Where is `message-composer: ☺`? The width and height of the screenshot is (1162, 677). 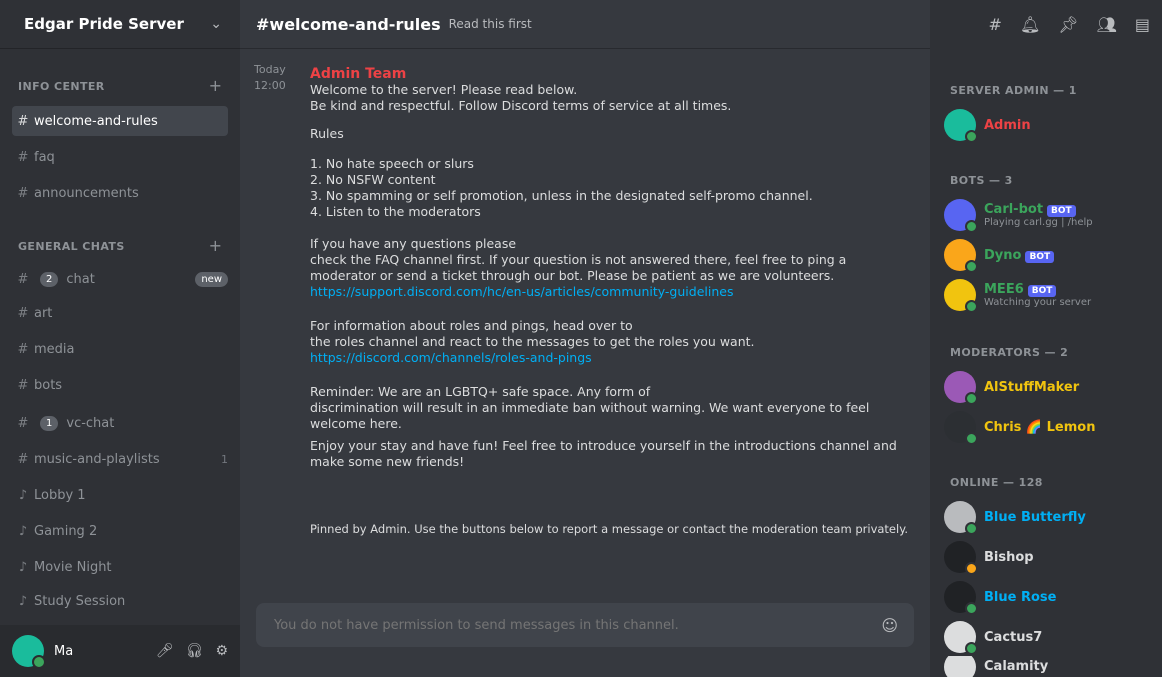 message-composer: ☺ is located at coordinates (585, 625).